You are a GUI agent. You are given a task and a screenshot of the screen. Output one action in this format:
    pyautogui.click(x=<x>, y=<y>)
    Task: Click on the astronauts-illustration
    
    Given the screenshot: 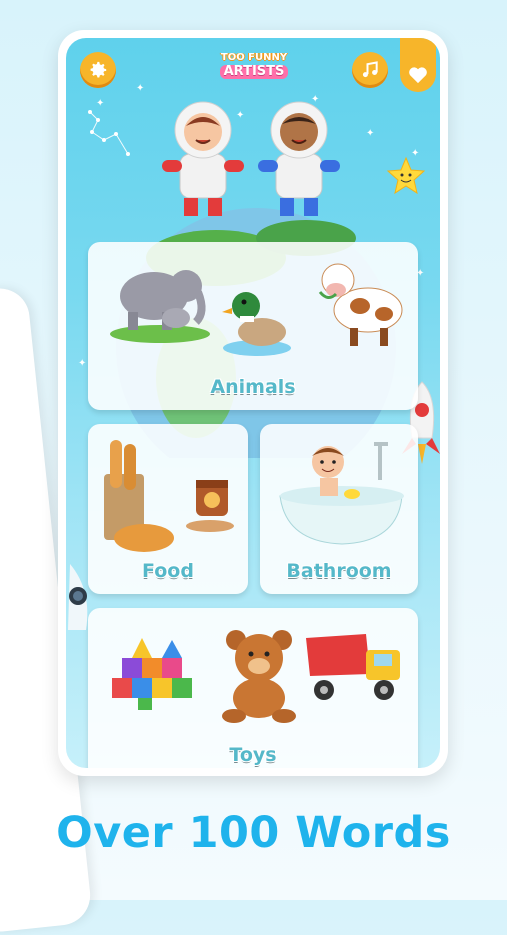 What is the action you would take?
    pyautogui.click(x=251, y=158)
    